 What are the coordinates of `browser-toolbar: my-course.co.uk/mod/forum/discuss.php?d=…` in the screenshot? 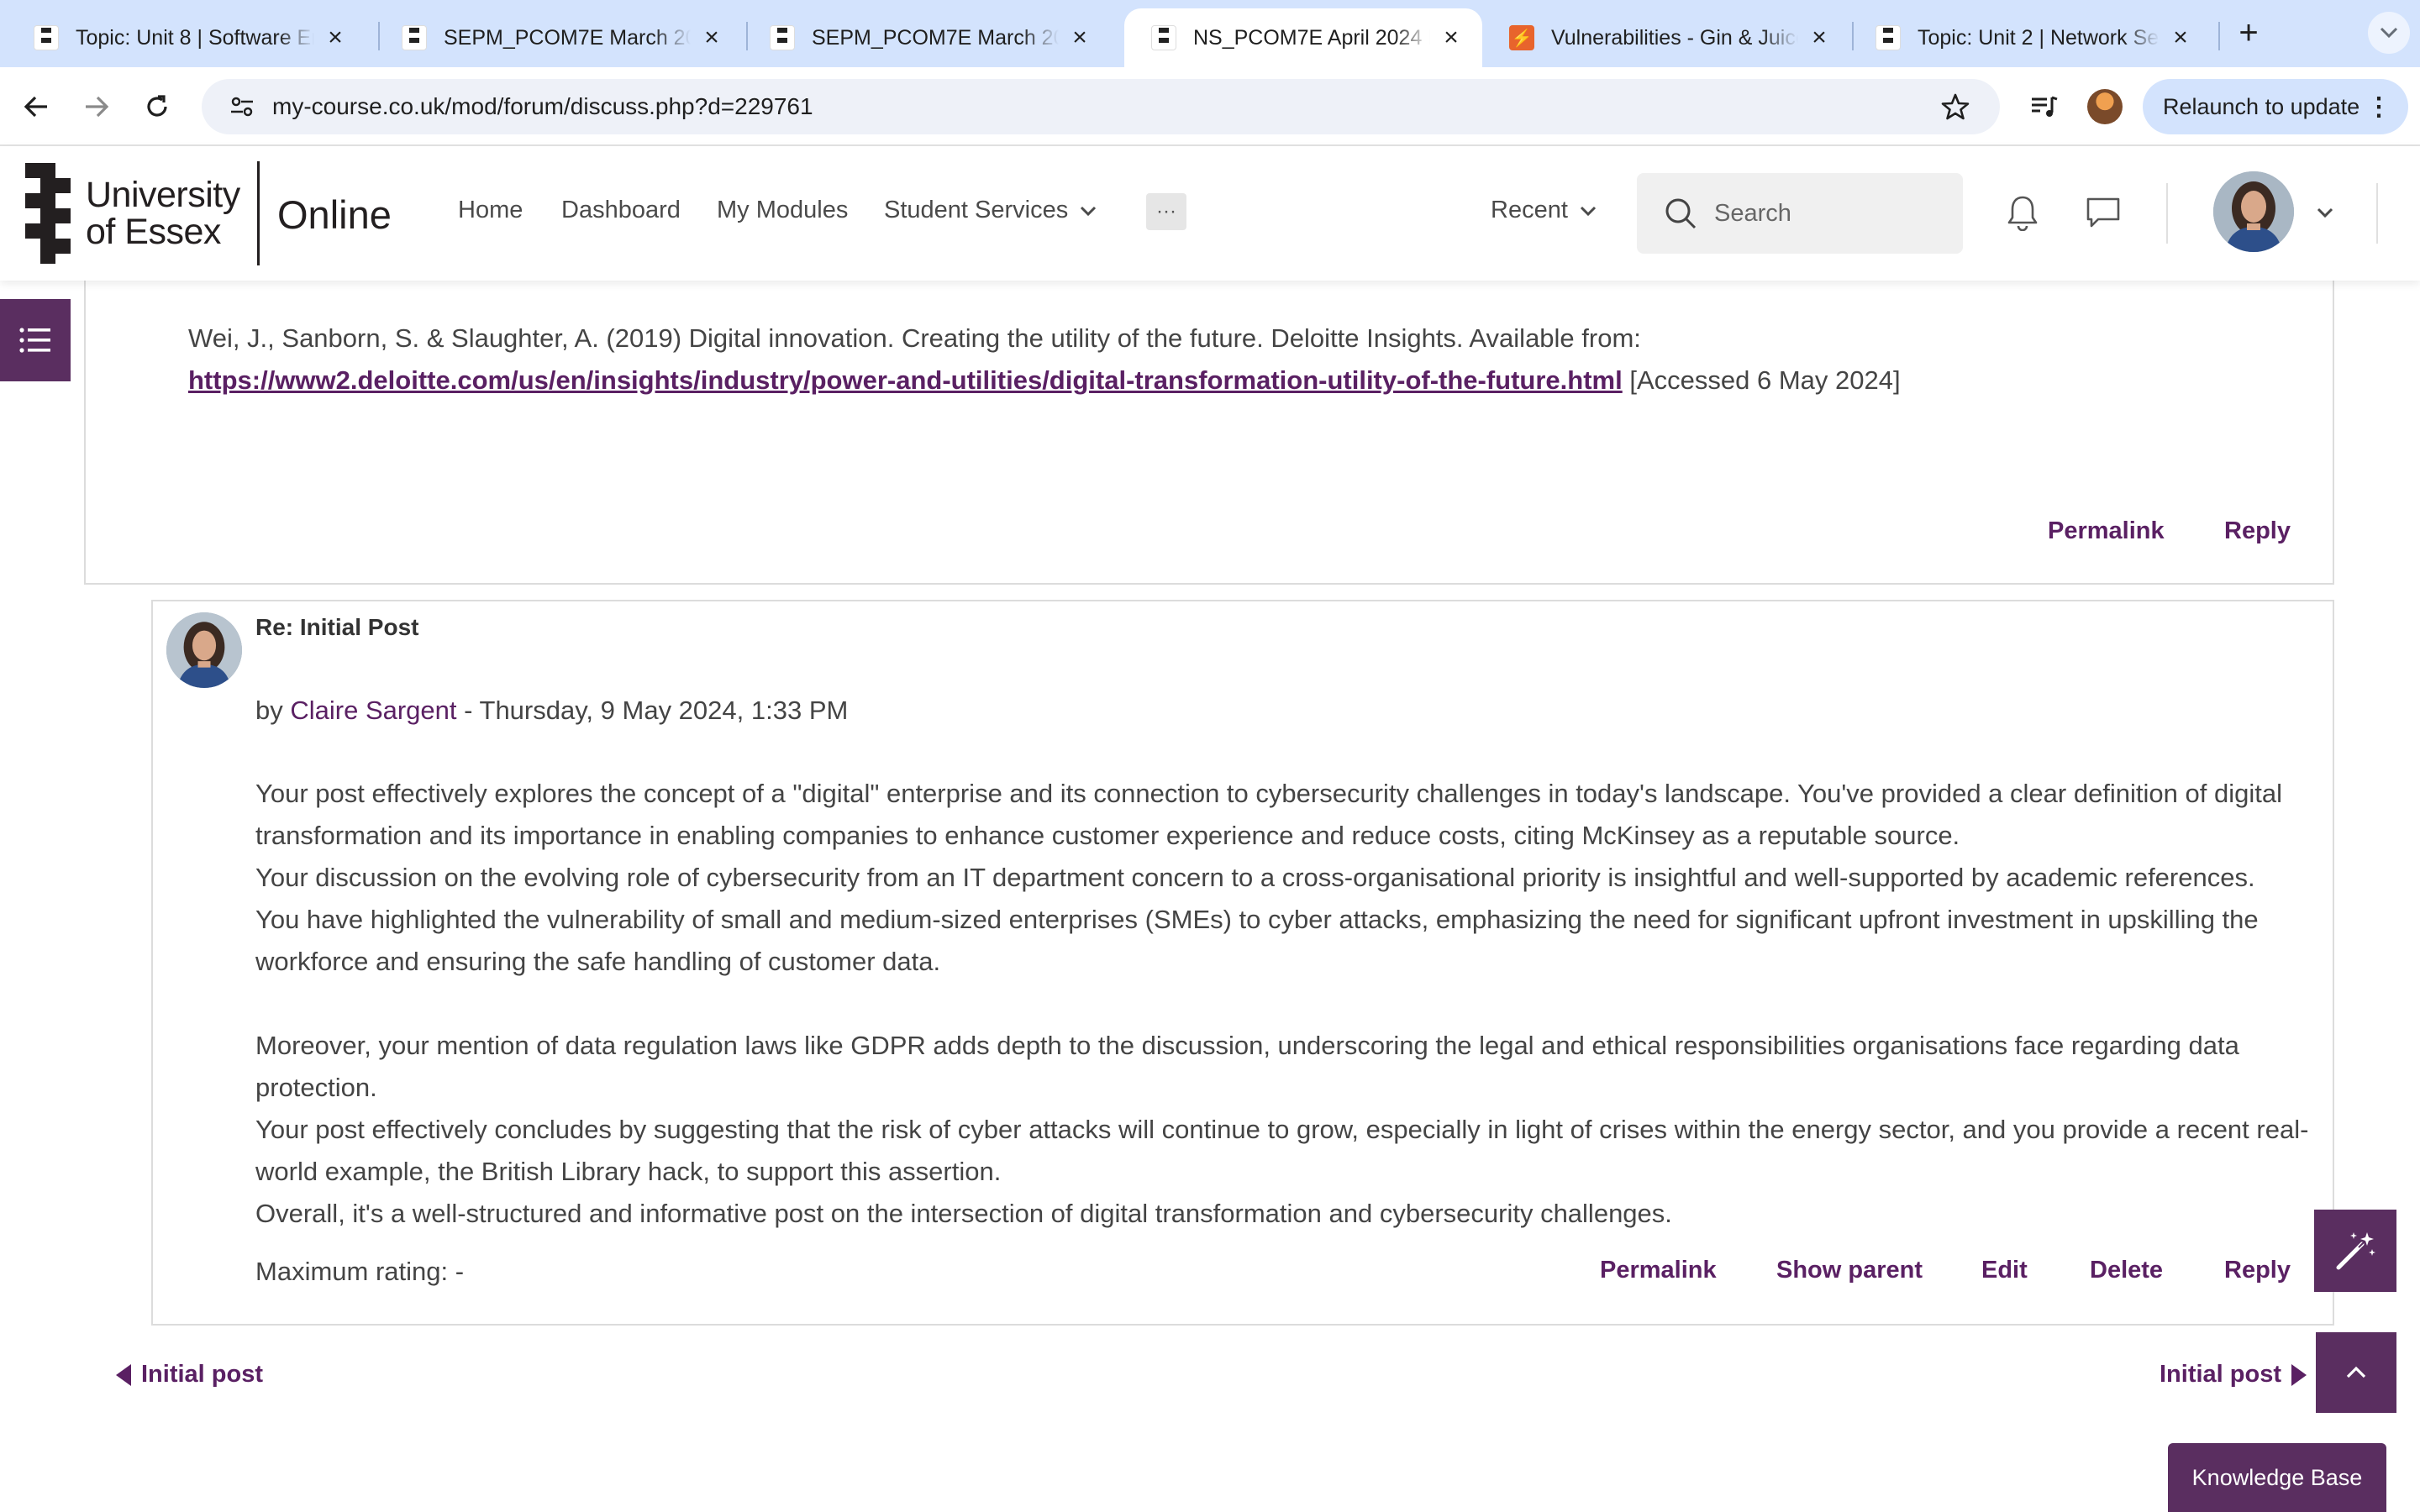 It's located at (1210, 106).